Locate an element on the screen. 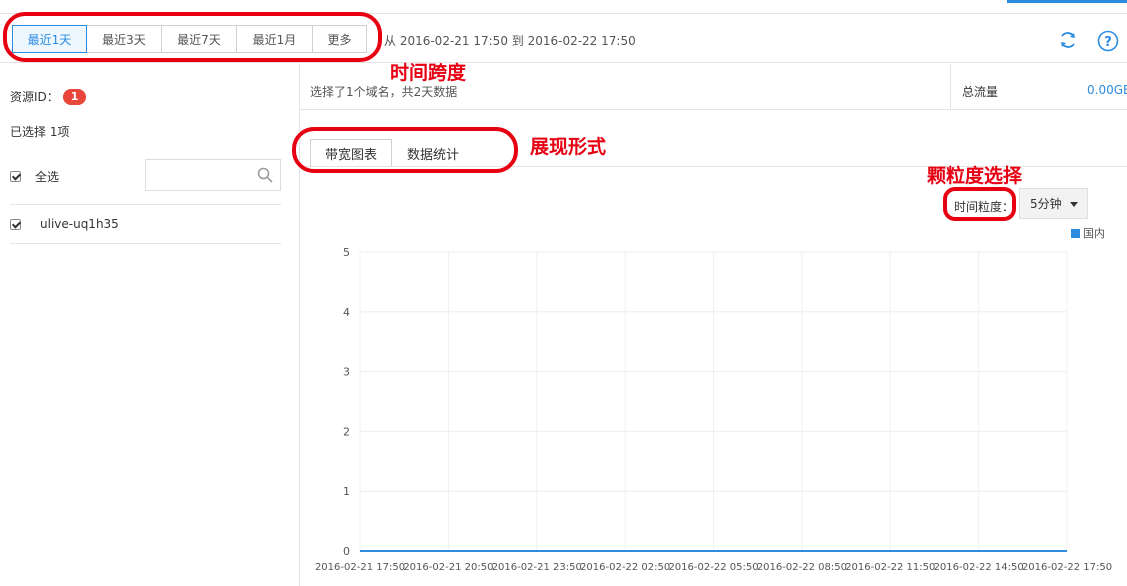 The image size is (1127, 586). x-tick-label: 2016-02-21 23:50 is located at coordinates (537, 567).